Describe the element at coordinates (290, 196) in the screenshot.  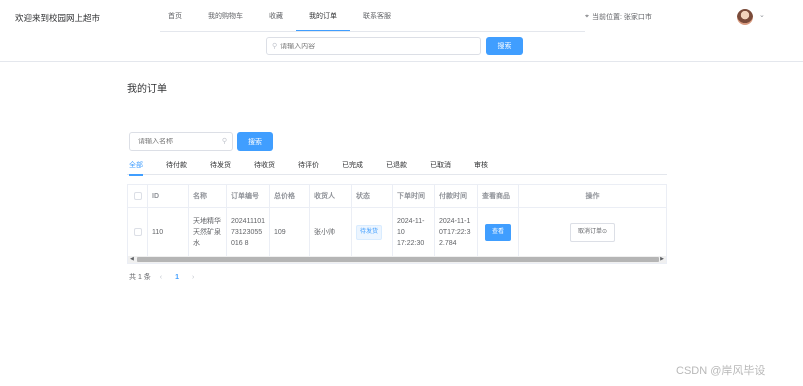
I see `col-total: 总价格` at that location.